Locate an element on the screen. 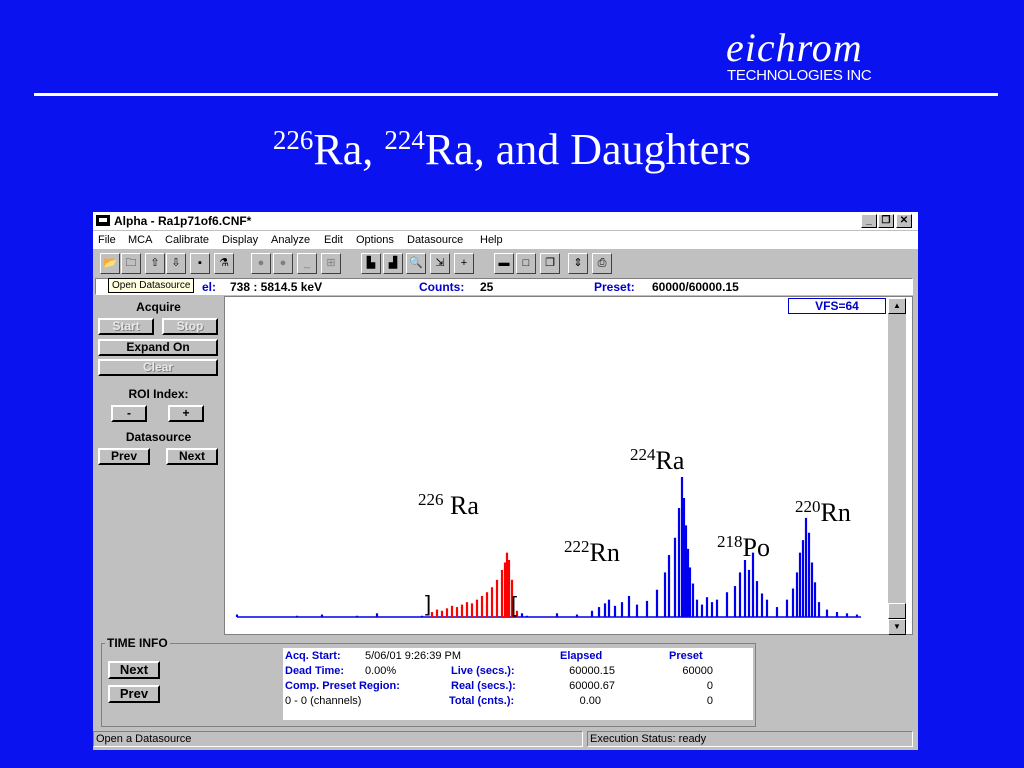  roi-icon: ⇲ is located at coordinates (440, 263).